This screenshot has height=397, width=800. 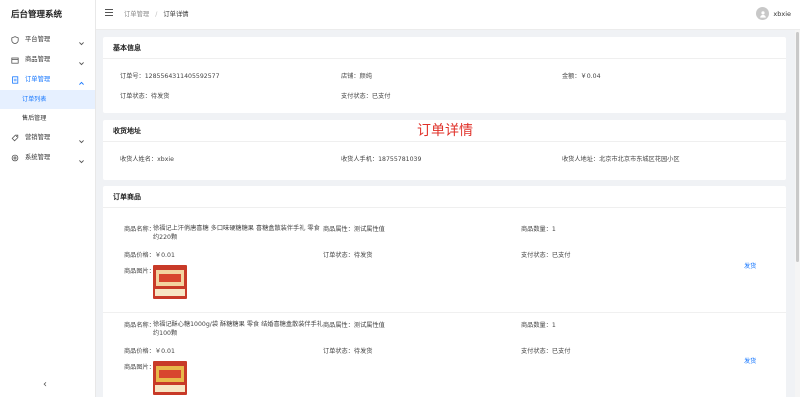 What do you see at coordinates (136, 14) in the screenshot?
I see `breadcrumb-item: 订单管理` at bounding box center [136, 14].